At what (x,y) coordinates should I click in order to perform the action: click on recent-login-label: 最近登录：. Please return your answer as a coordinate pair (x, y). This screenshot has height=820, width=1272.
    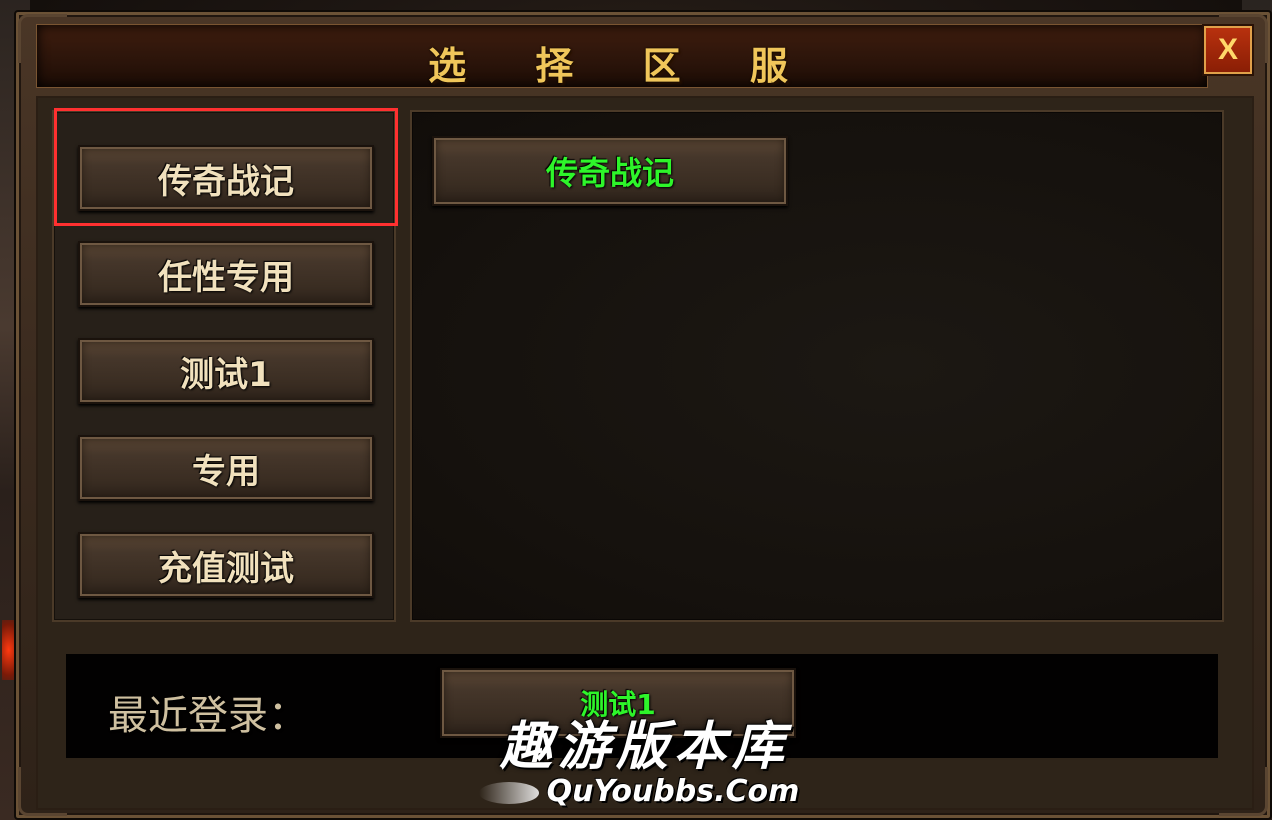
    Looking at the image, I should click on (208, 716).